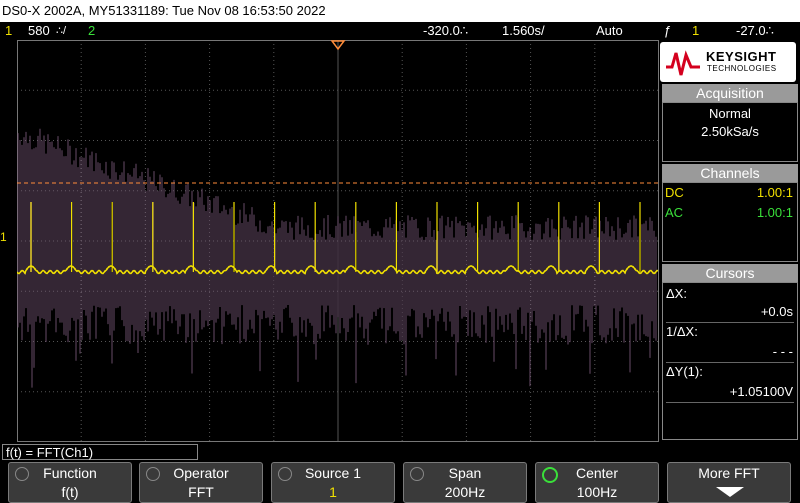 The image size is (800, 503). I want to click on softkey-title: Center, so click(597, 473).